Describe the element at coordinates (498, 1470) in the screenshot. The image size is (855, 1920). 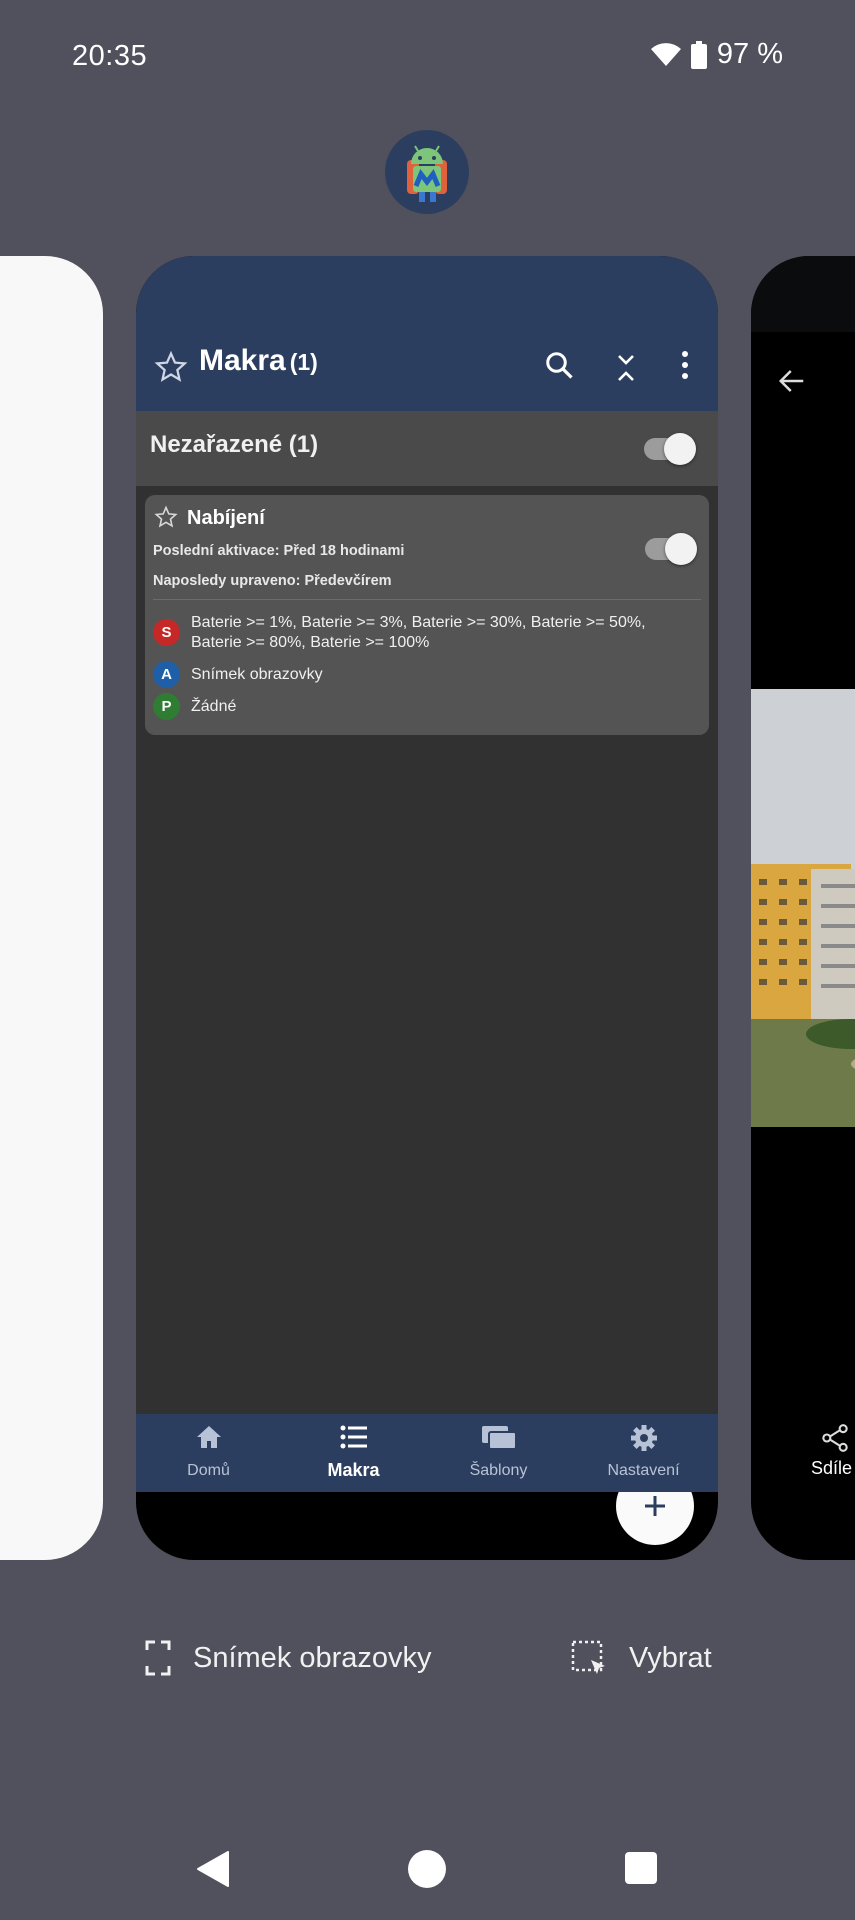
I see `nav-templates-label: Šablony` at that location.